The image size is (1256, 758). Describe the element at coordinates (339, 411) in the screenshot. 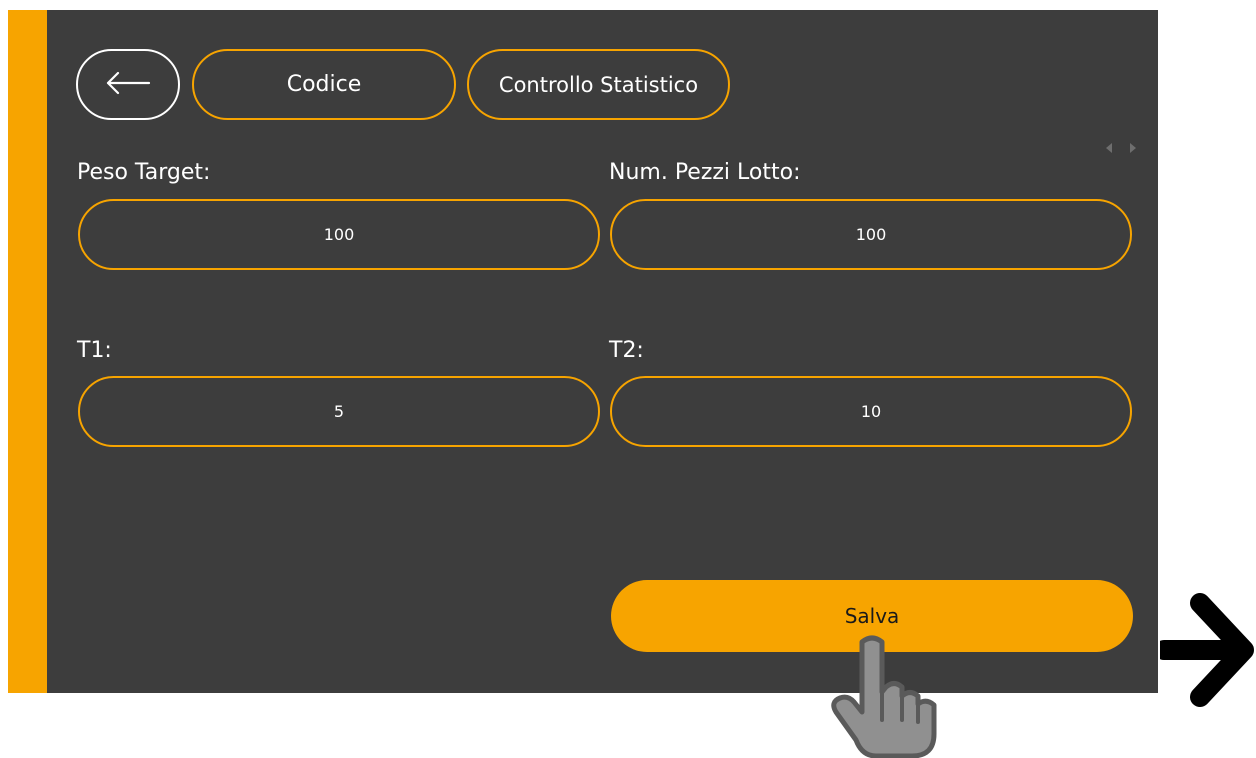

I see `t1-input` at that location.